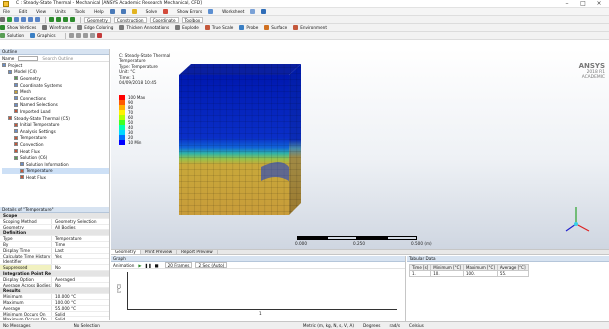 The width and height of the screenshot is (609, 329). I want to click on details-value: Yes, so click(57, 256).